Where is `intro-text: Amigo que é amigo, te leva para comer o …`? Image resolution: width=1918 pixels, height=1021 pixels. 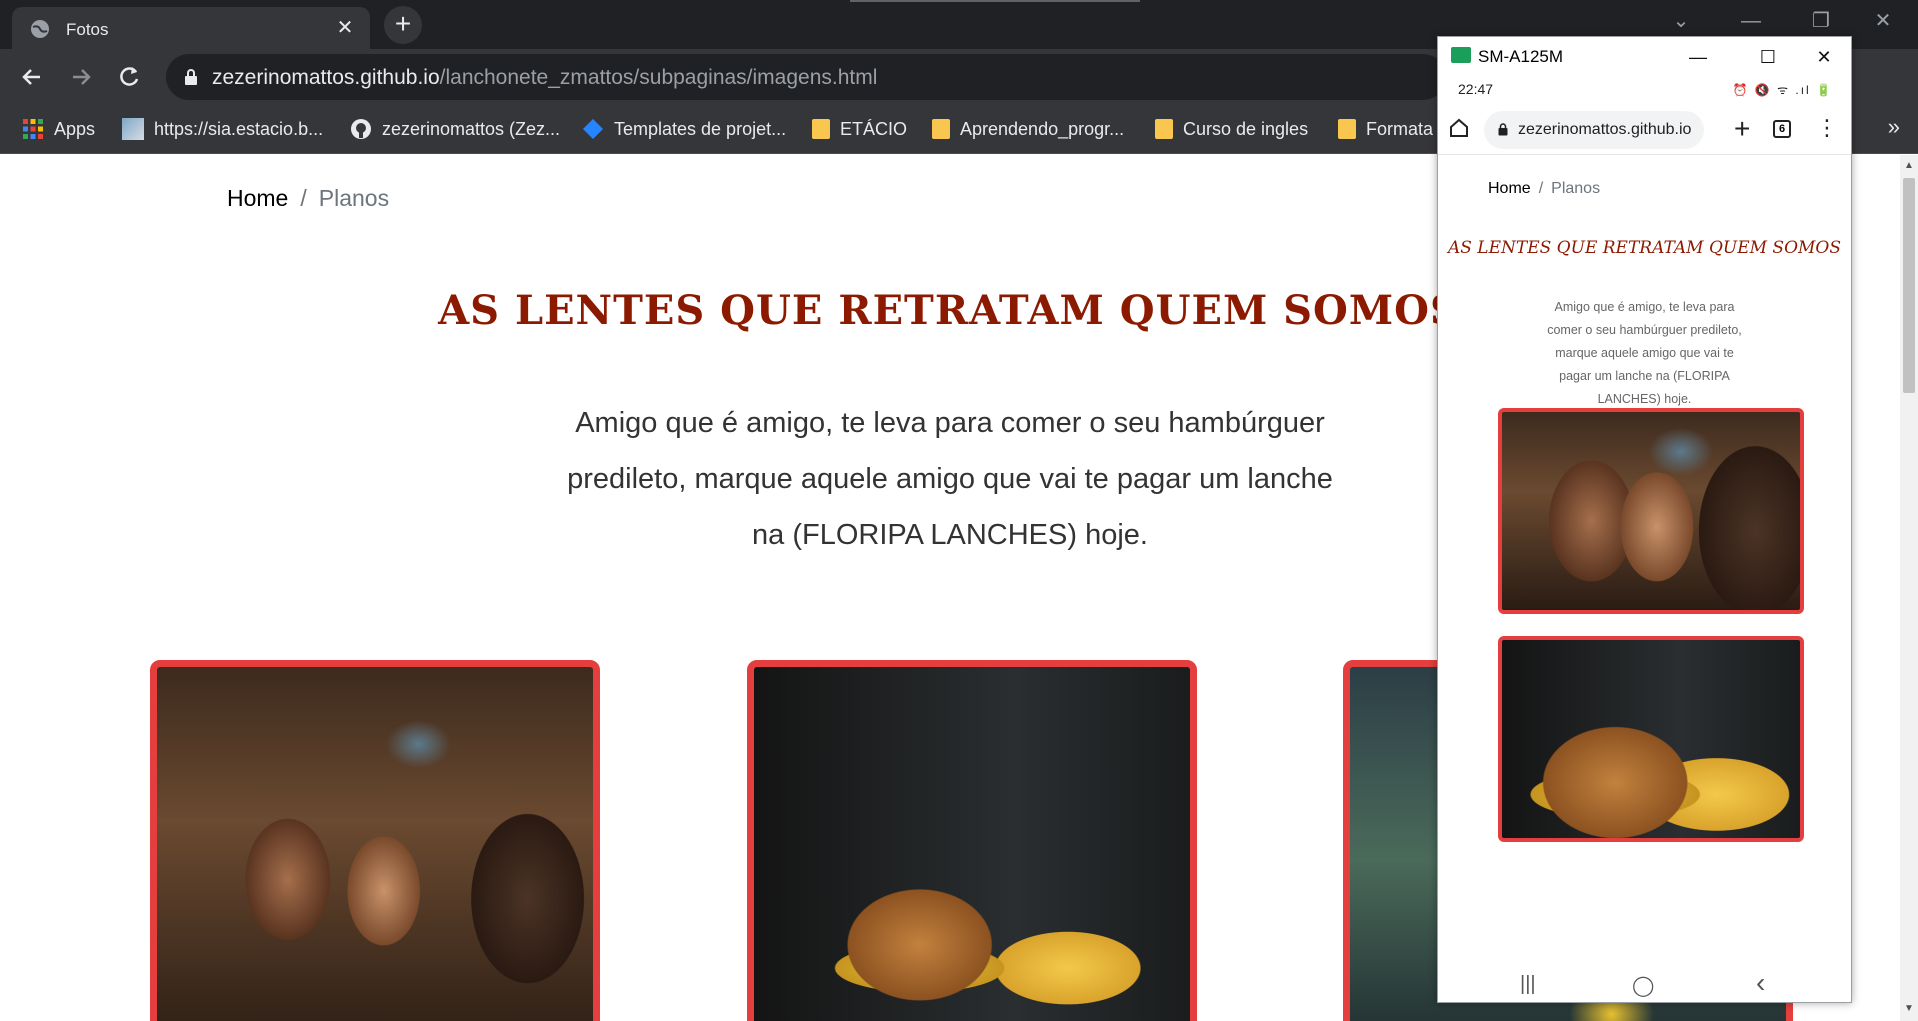
intro-text: Amigo que é amigo, te leva para comer o … is located at coordinates (950, 479).